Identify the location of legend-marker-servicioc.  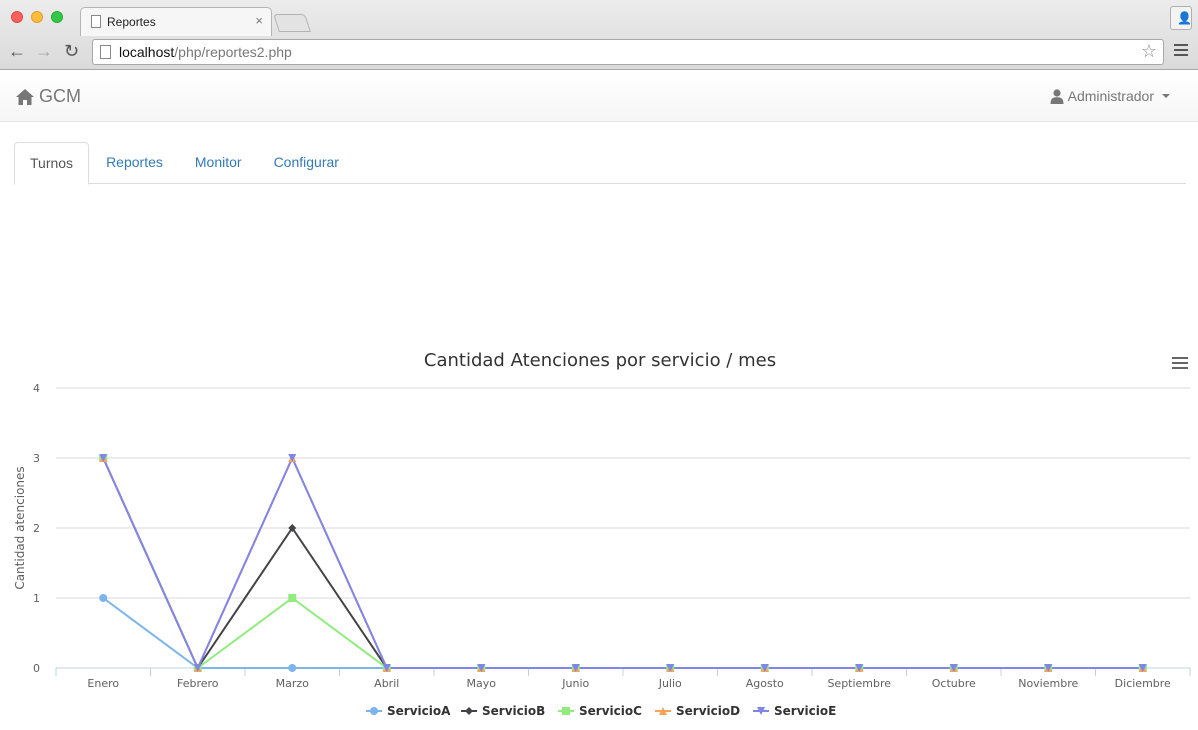
(566, 711).